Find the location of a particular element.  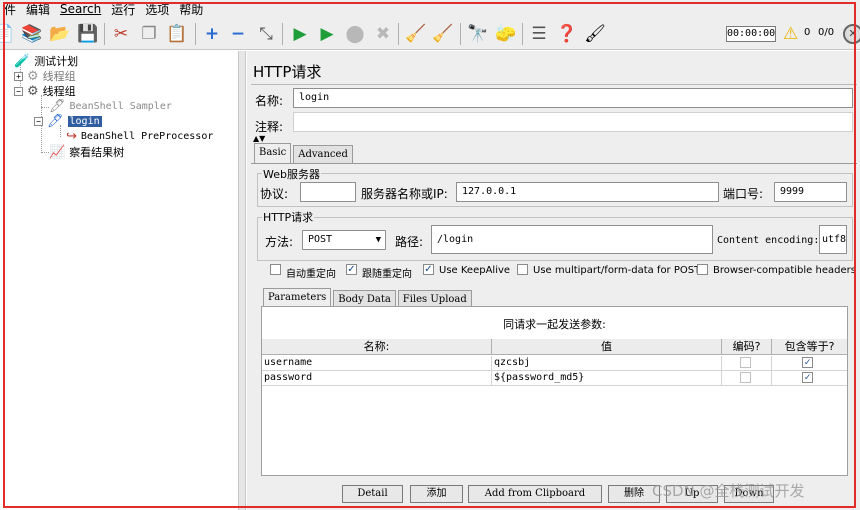

page-title: HTTP请求 is located at coordinates (287, 72).